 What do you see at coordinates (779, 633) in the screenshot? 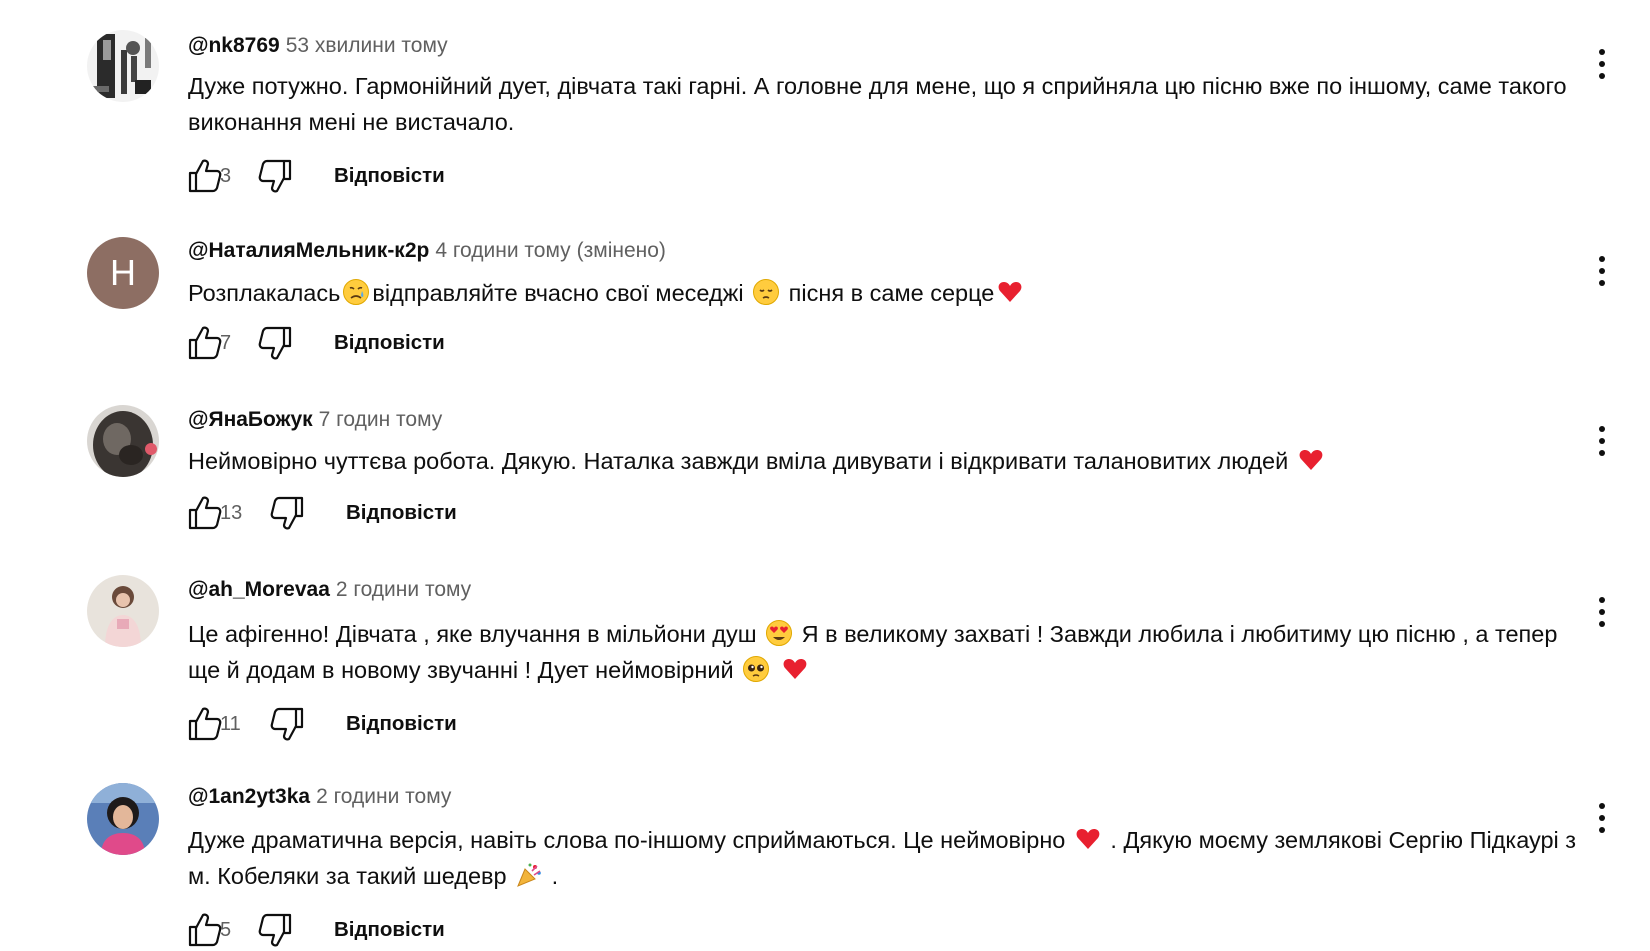
I see `heart-eyes-emoji` at bounding box center [779, 633].